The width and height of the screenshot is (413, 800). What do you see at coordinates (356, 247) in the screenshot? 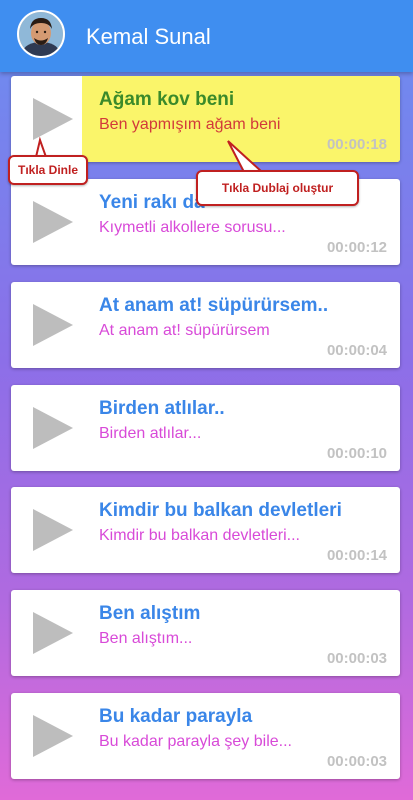
I see `item-duration: 00:00:12` at bounding box center [356, 247].